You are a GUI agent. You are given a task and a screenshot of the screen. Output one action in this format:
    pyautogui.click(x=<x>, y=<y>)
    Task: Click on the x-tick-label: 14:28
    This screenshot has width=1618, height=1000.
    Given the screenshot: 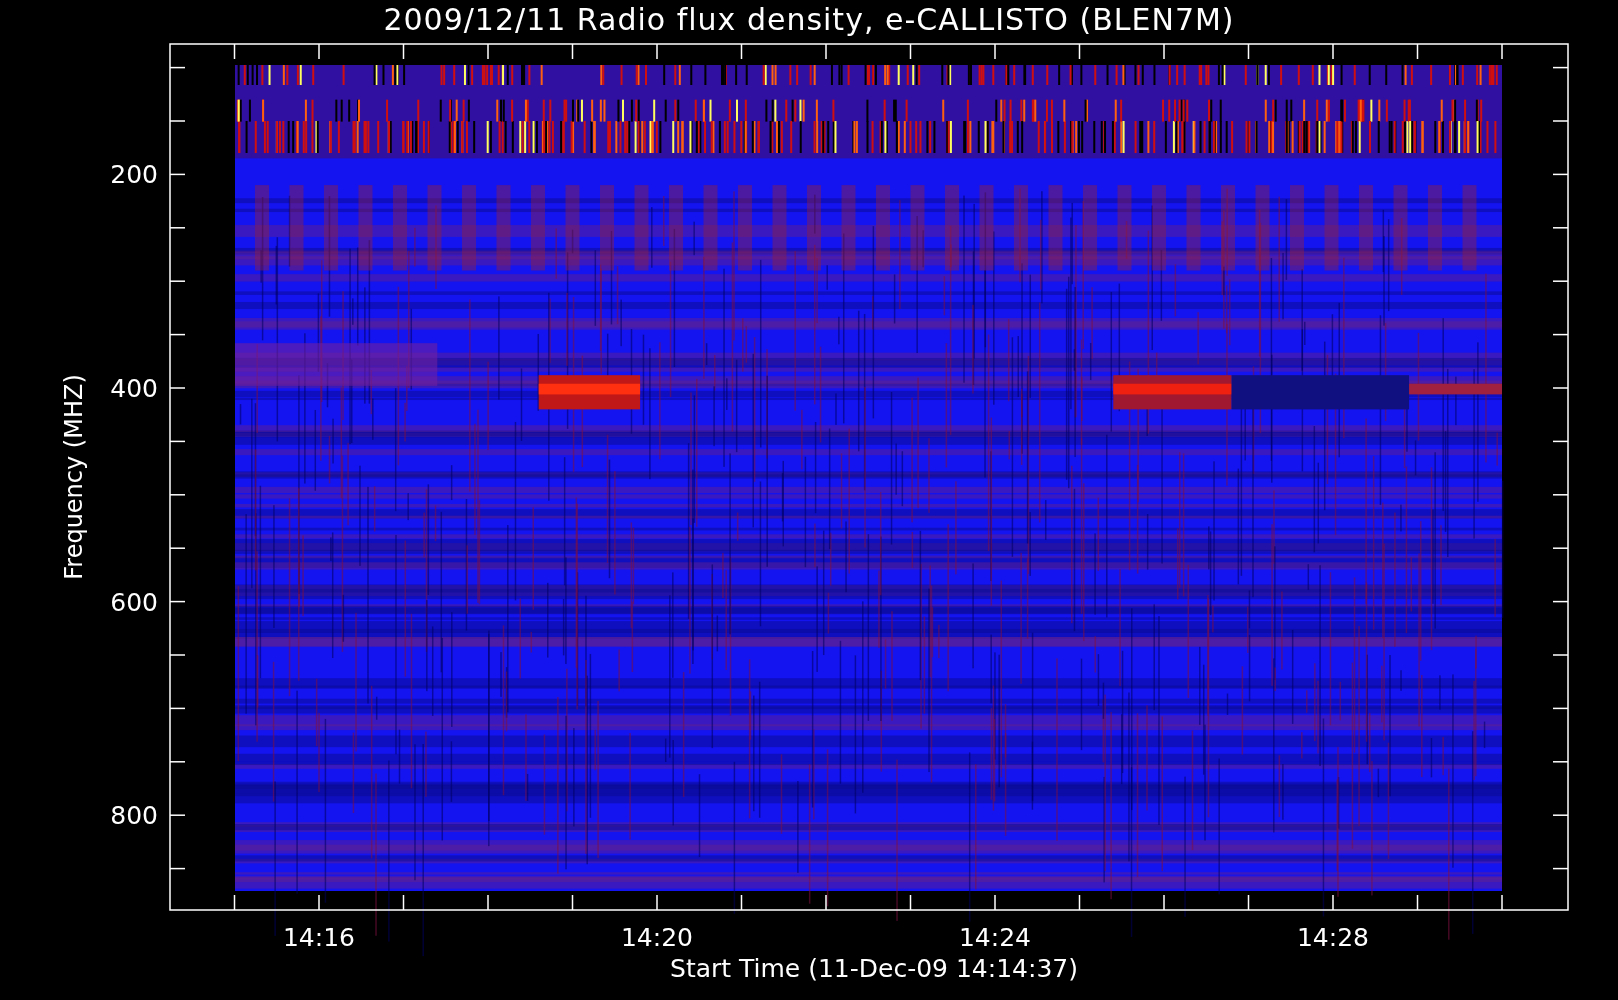 What is the action you would take?
    pyautogui.click(x=1333, y=937)
    